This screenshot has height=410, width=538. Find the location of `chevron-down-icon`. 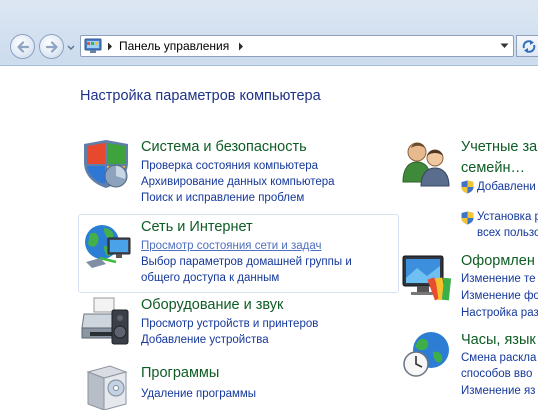

chevron-down-icon is located at coordinates (504, 45).